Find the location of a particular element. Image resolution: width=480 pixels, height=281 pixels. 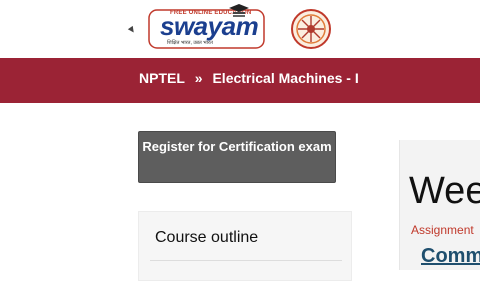

breadcrumb-nptel-link: NPTEL is located at coordinates (162, 78).